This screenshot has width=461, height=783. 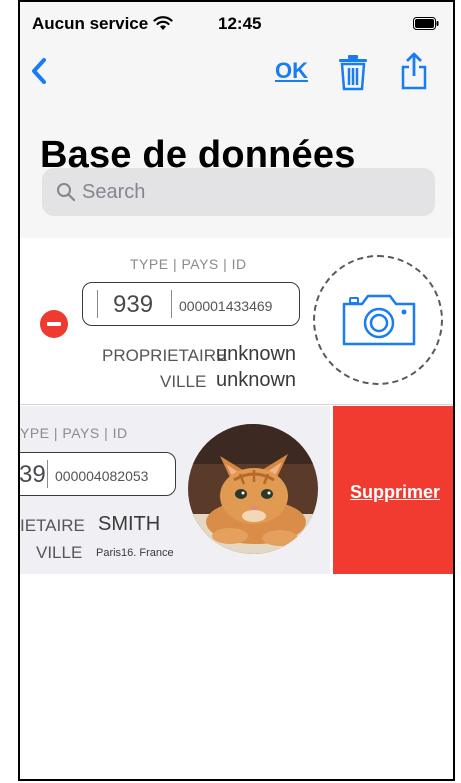 What do you see at coordinates (90, 23) in the screenshot?
I see `carrier-label: Aucun service` at bounding box center [90, 23].